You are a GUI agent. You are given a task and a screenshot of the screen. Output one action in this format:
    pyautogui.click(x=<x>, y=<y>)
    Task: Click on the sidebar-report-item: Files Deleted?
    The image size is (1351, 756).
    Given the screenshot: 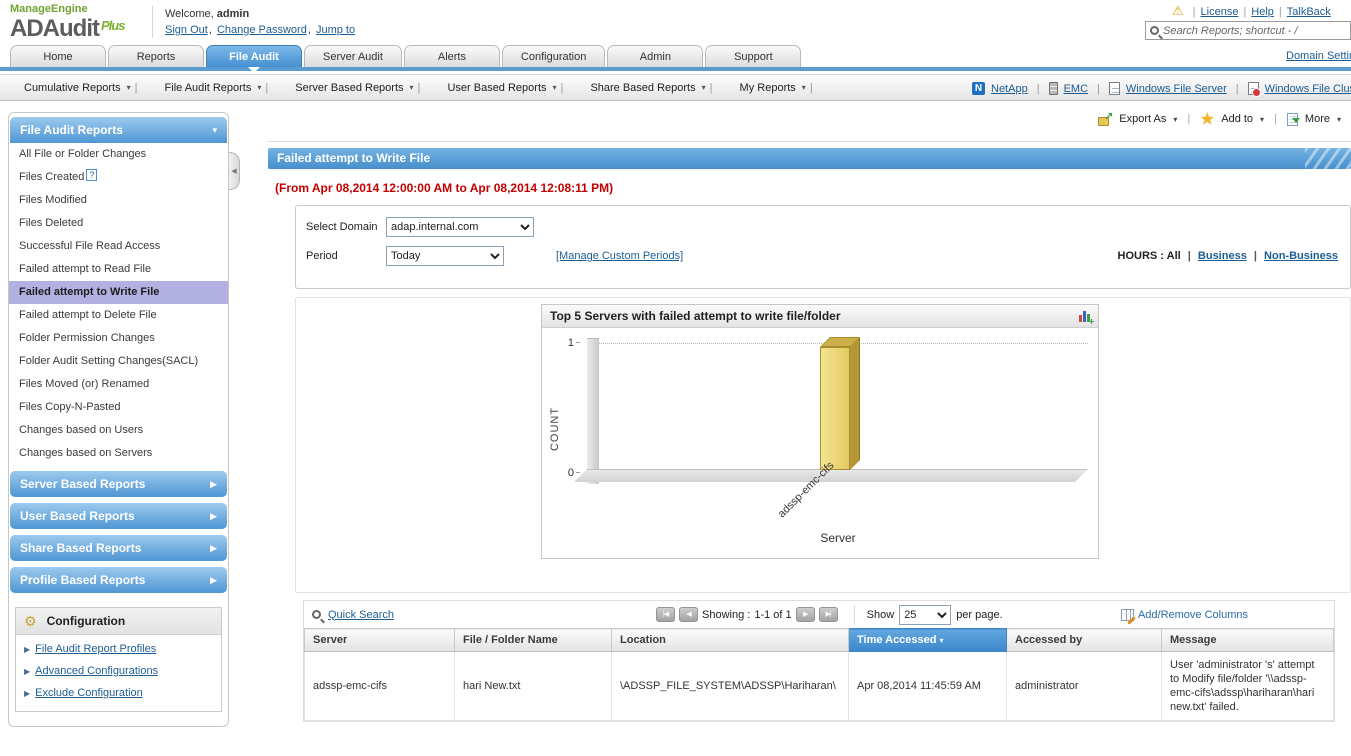 What is the action you would take?
    pyautogui.click(x=118, y=223)
    